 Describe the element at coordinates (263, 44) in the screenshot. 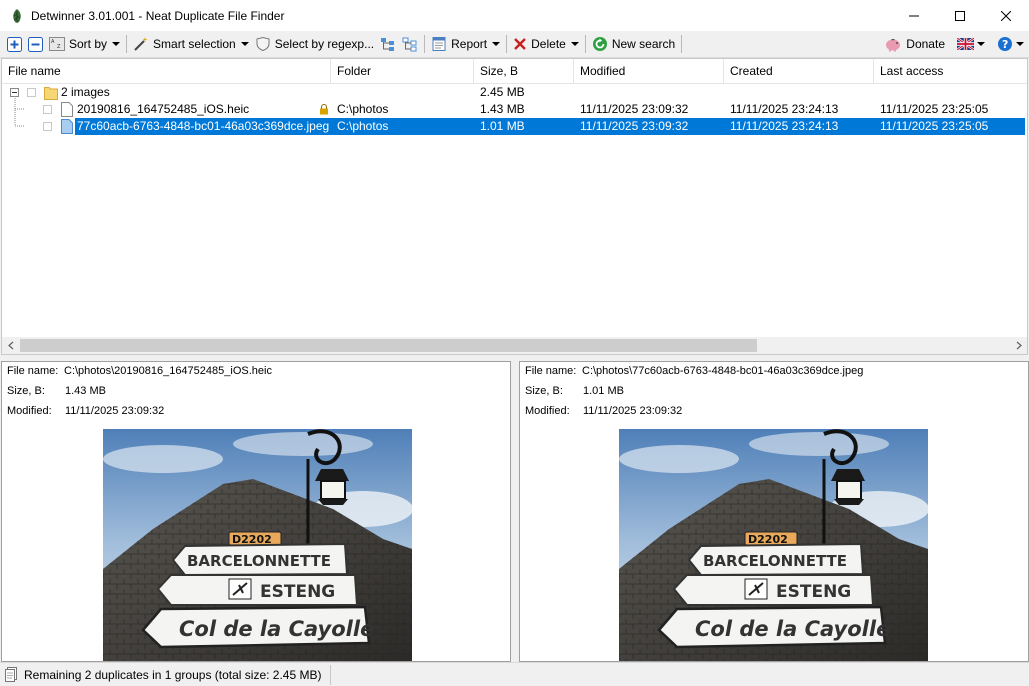

I see `regexp-shield-icon` at that location.